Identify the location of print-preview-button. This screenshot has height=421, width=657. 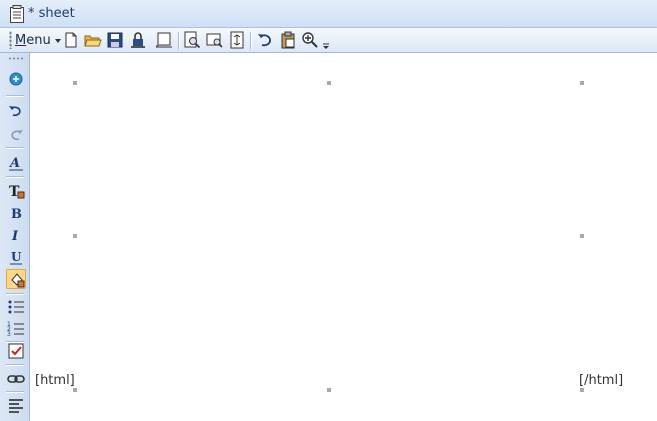
(192, 40).